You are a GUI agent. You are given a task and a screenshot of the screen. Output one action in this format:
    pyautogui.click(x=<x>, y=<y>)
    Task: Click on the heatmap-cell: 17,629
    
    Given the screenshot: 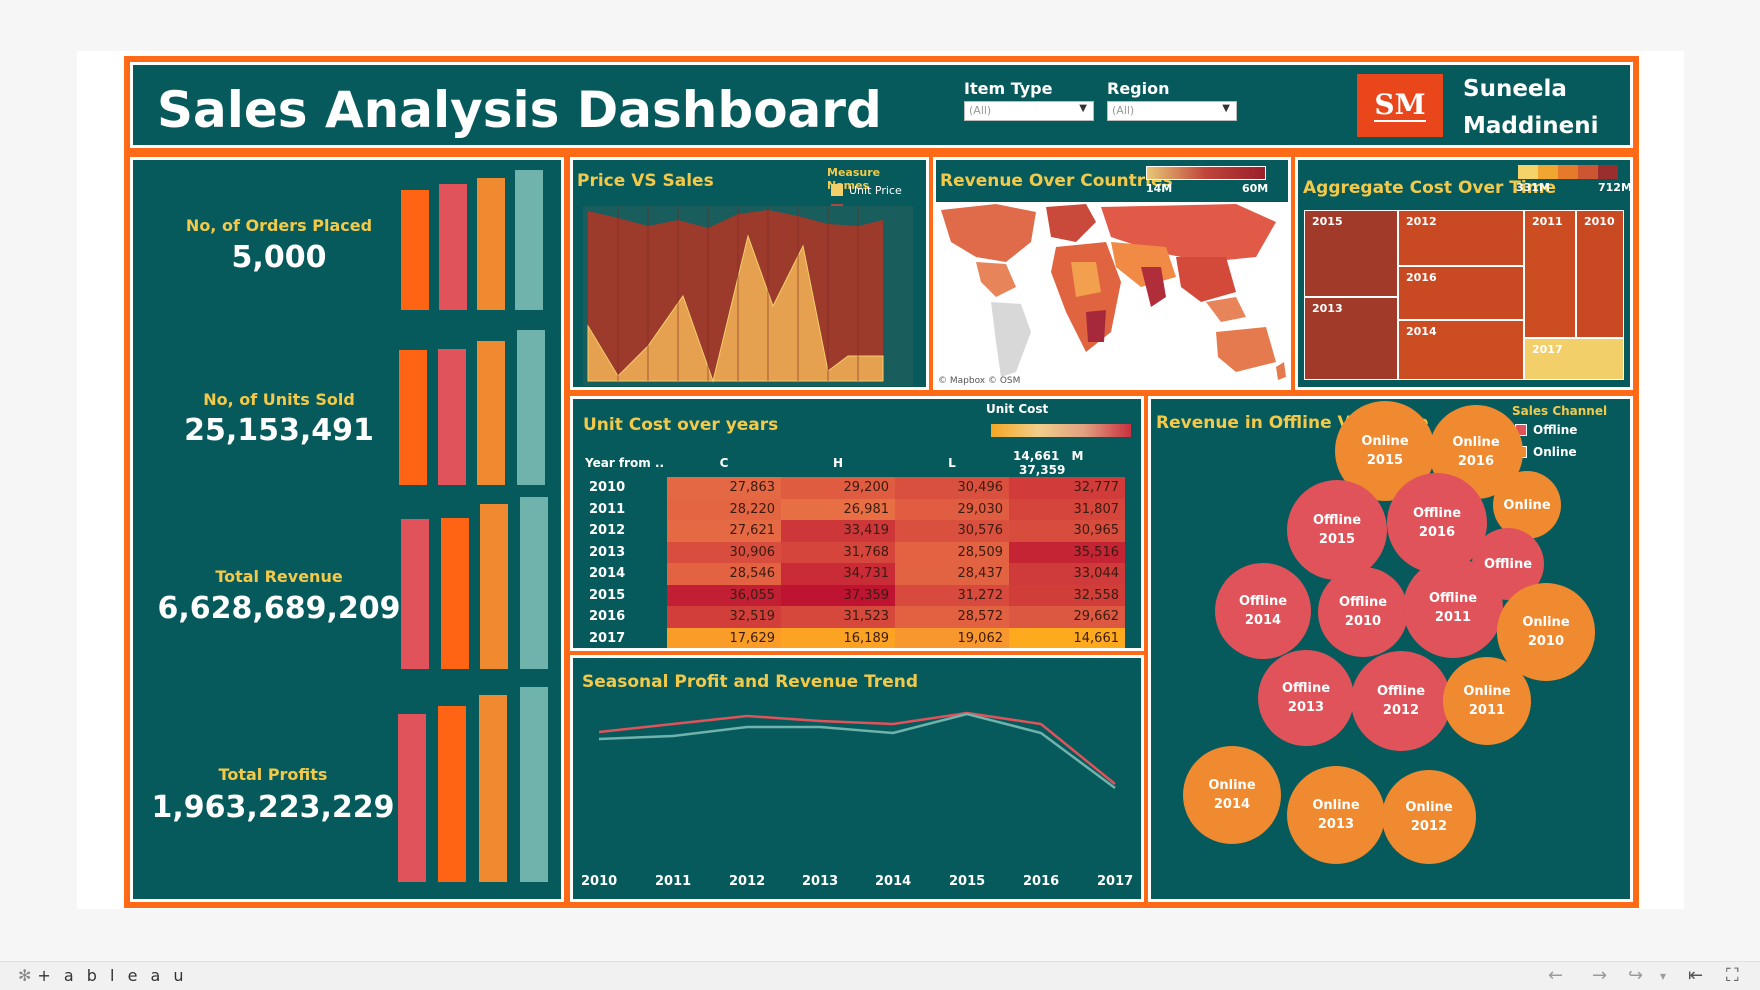 What is the action you would take?
    pyautogui.click(x=724, y=637)
    